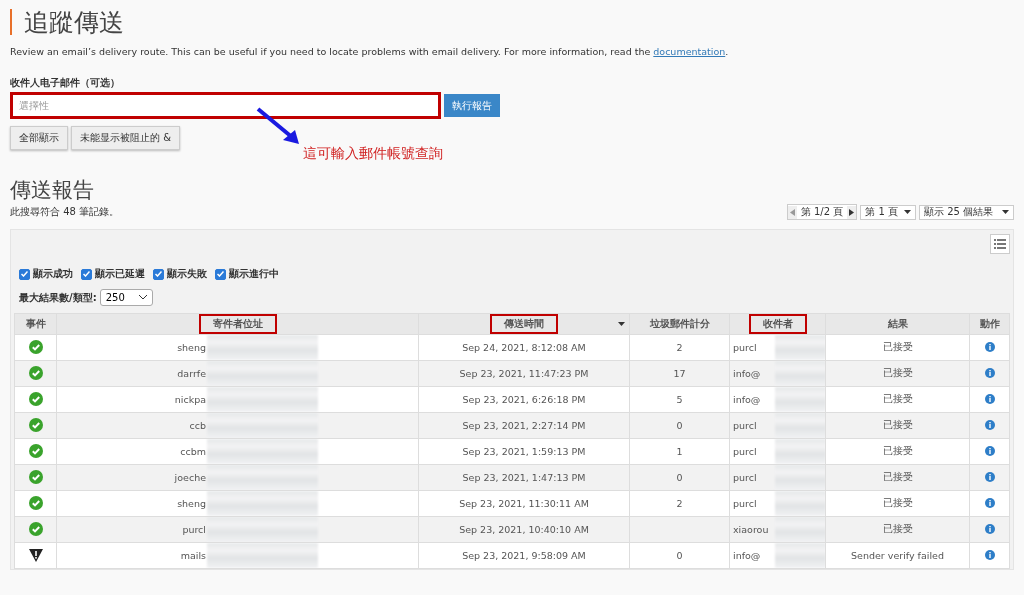 This screenshot has height=595, width=1024. Describe the element at coordinates (751, 529) in the screenshot. I see `table-cell: xiaorou` at that location.